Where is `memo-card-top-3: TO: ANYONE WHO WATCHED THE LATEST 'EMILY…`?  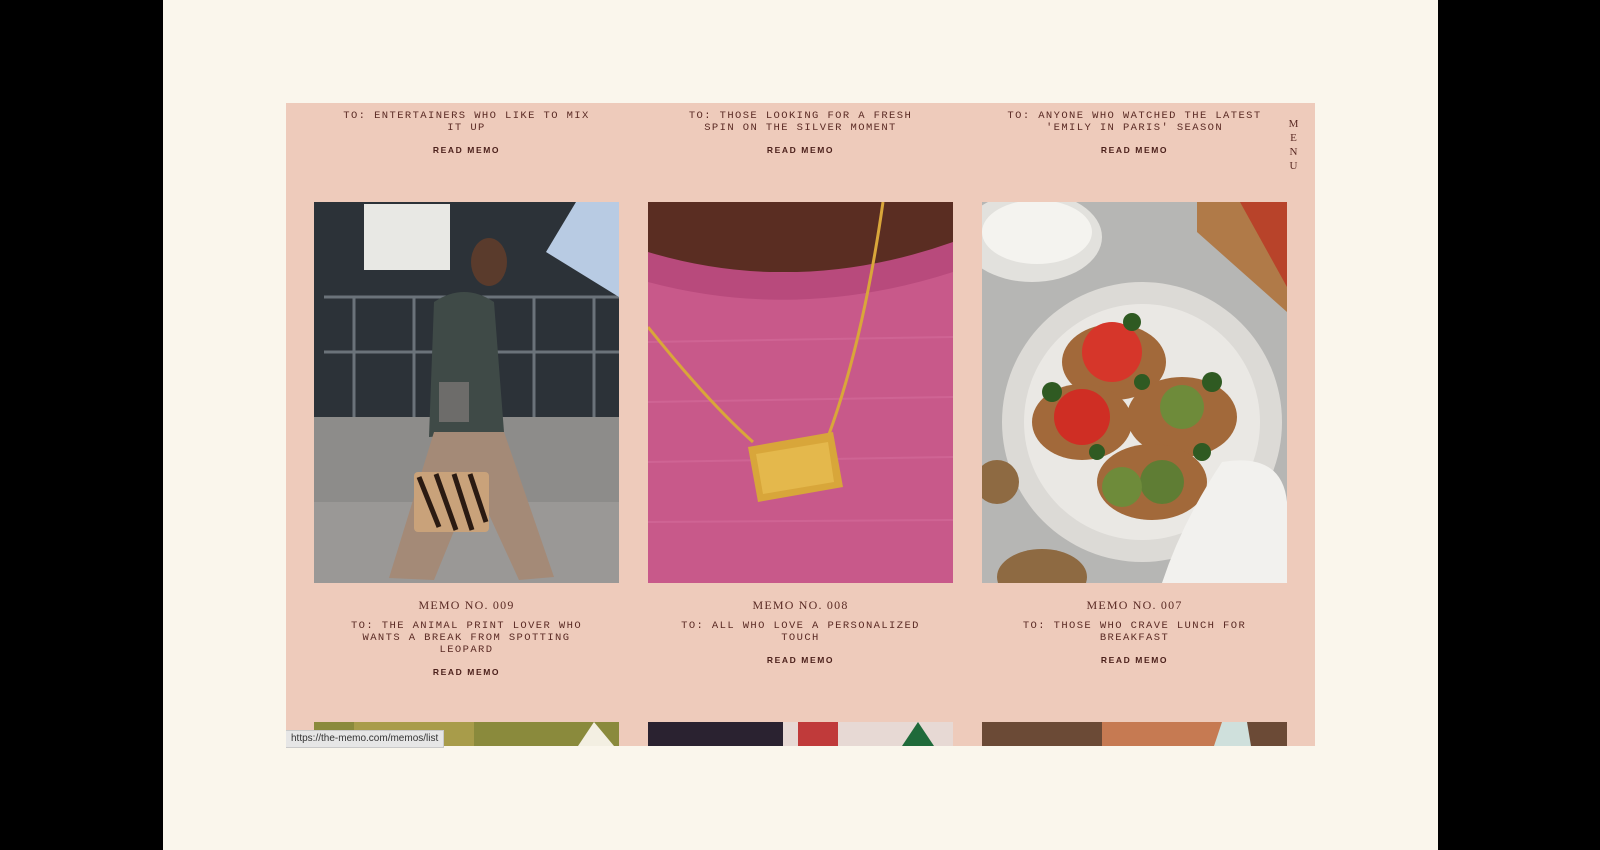
memo-card-top-3: TO: ANYONE WHO WATCHED THE LATEST 'EMILY… is located at coordinates (1134, 132).